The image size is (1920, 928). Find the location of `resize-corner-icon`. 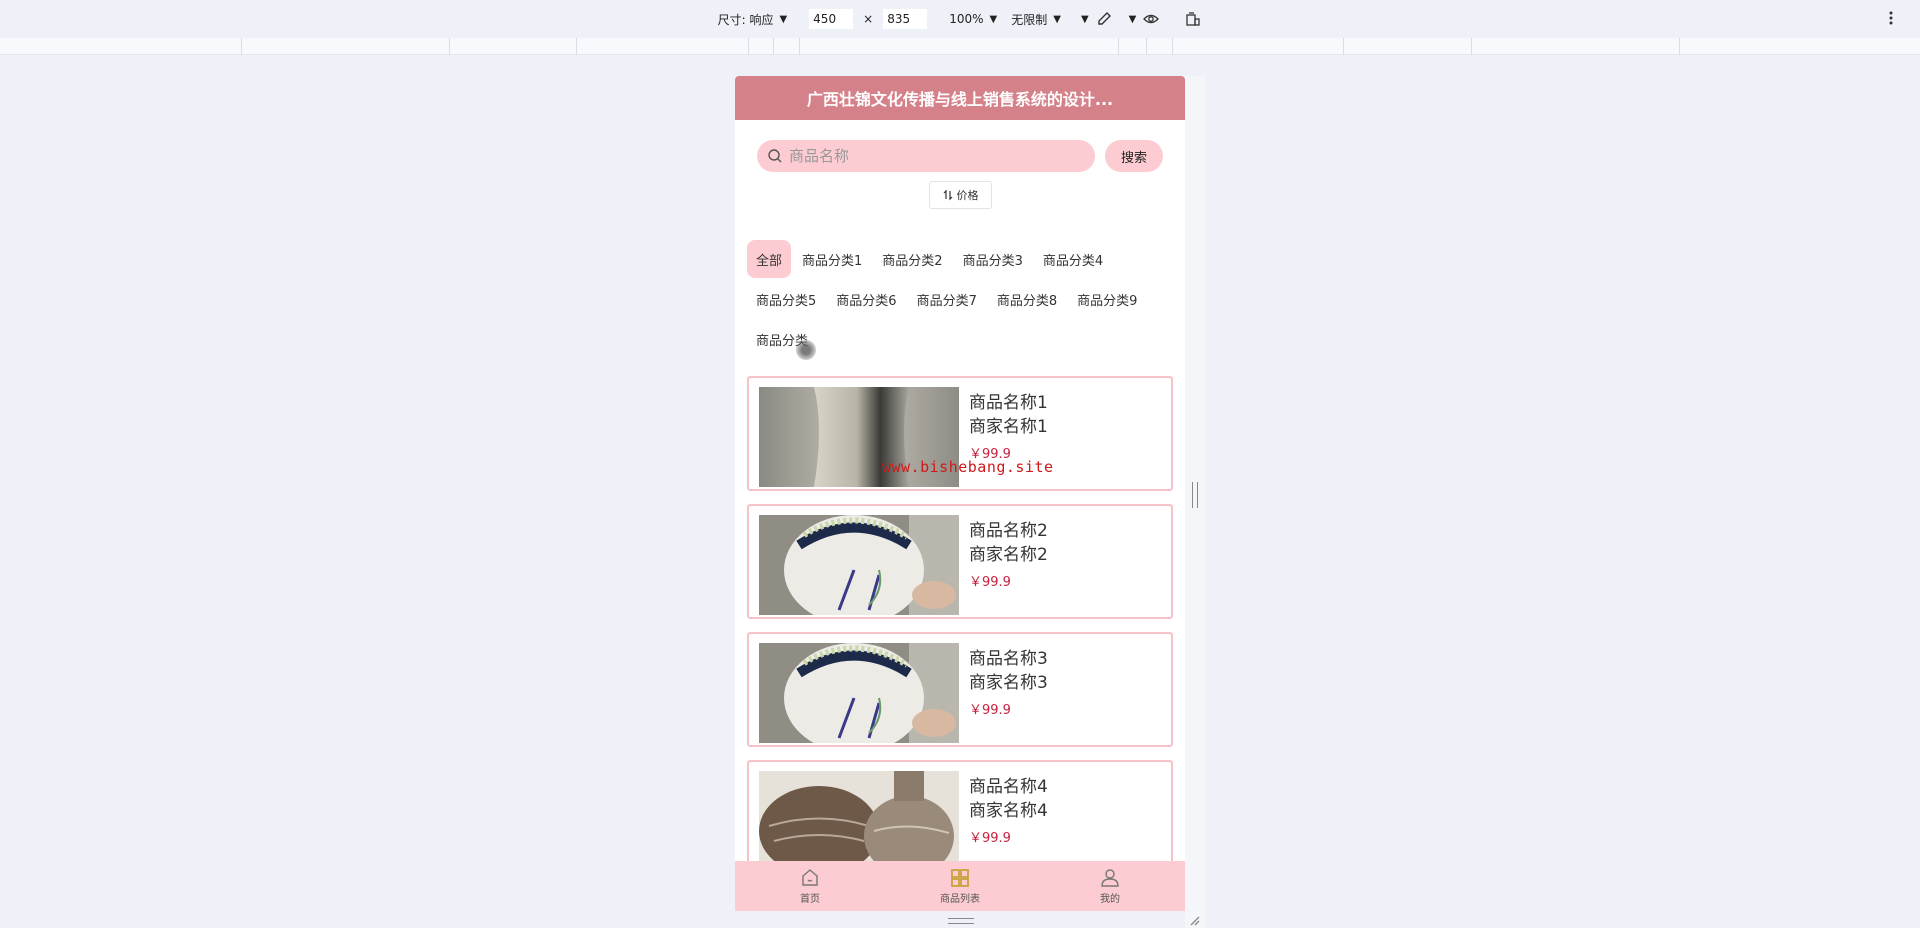

resize-corner-icon is located at coordinates (1194, 920).